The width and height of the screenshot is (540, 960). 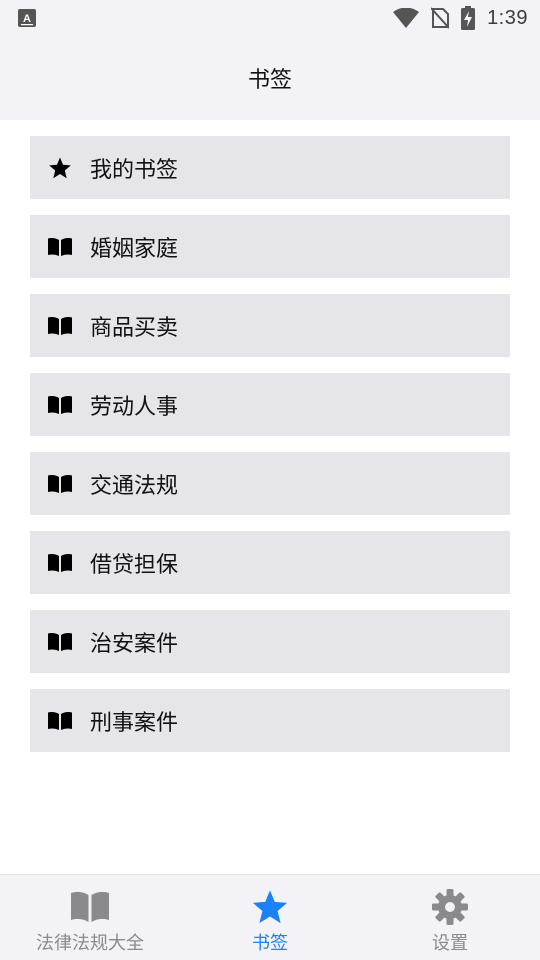 What do you see at coordinates (450, 943) in the screenshot?
I see `tab-label: 设置` at bounding box center [450, 943].